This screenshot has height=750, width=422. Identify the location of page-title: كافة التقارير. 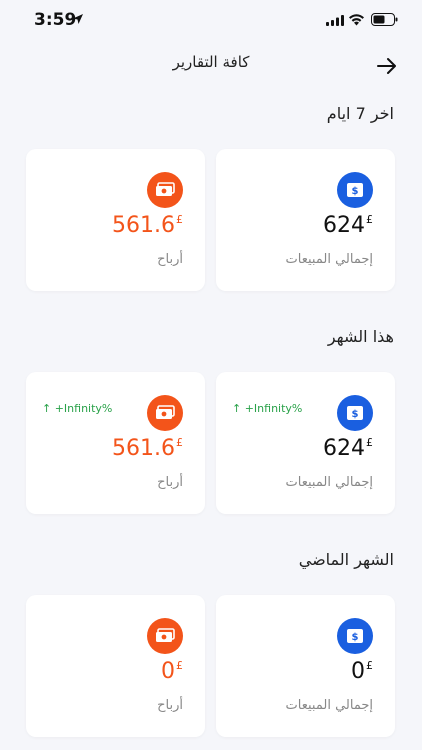
(211, 62).